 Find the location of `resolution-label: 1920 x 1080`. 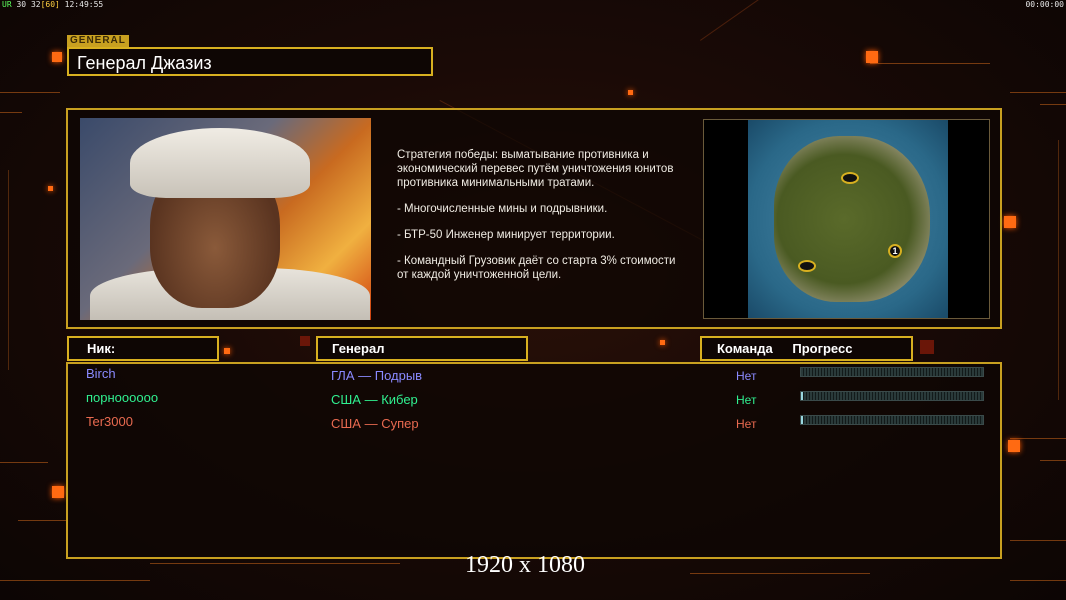

resolution-label: 1920 x 1080 is located at coordinates (525, 565).